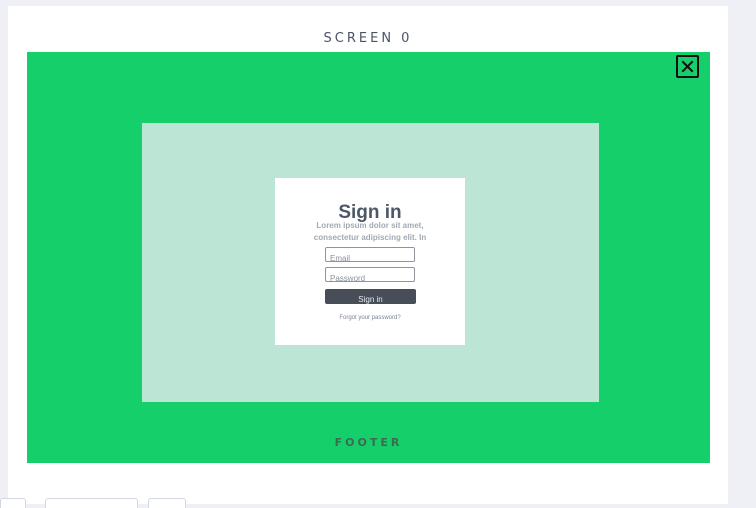 The height and width of the screenshot is (508, 756). Describe the element at coordinates (378, 503) in the screenshot. I see `bottom-tabs` at that location.